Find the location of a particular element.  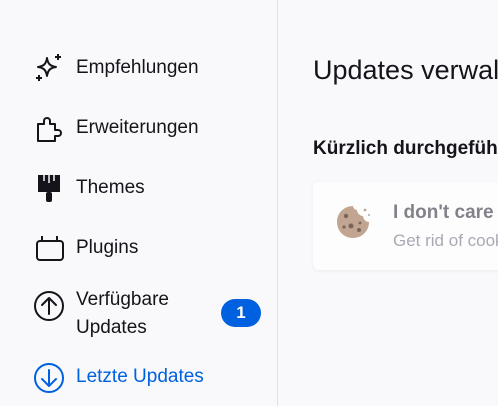

sidebar-item-plugins: Plugins is located at coordinates (138, 248).